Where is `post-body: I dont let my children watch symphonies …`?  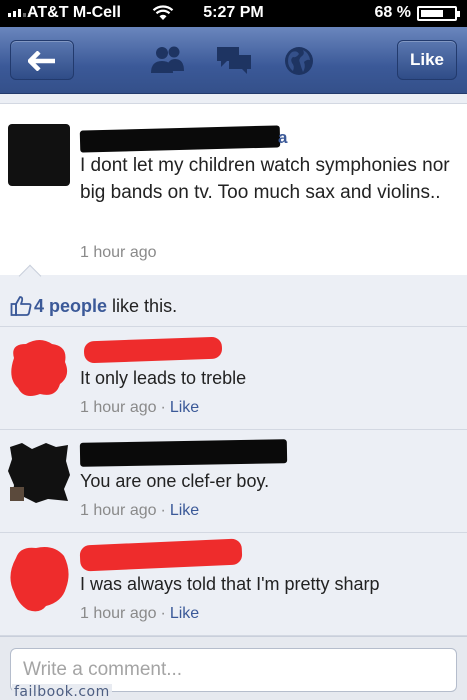 post-body: I dont let my children watch symphonies … is located at coordinates (265, 179).